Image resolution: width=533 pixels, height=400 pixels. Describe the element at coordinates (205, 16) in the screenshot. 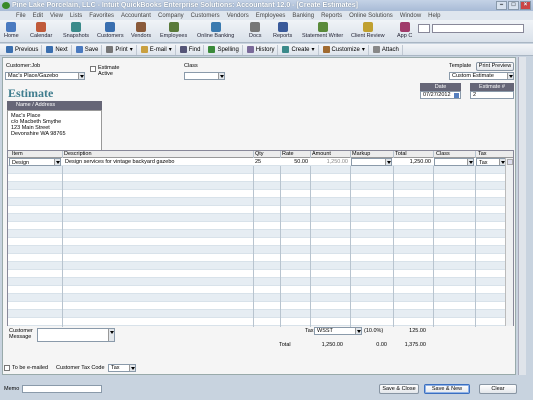

I see `menu-customers: Customers` at that location.